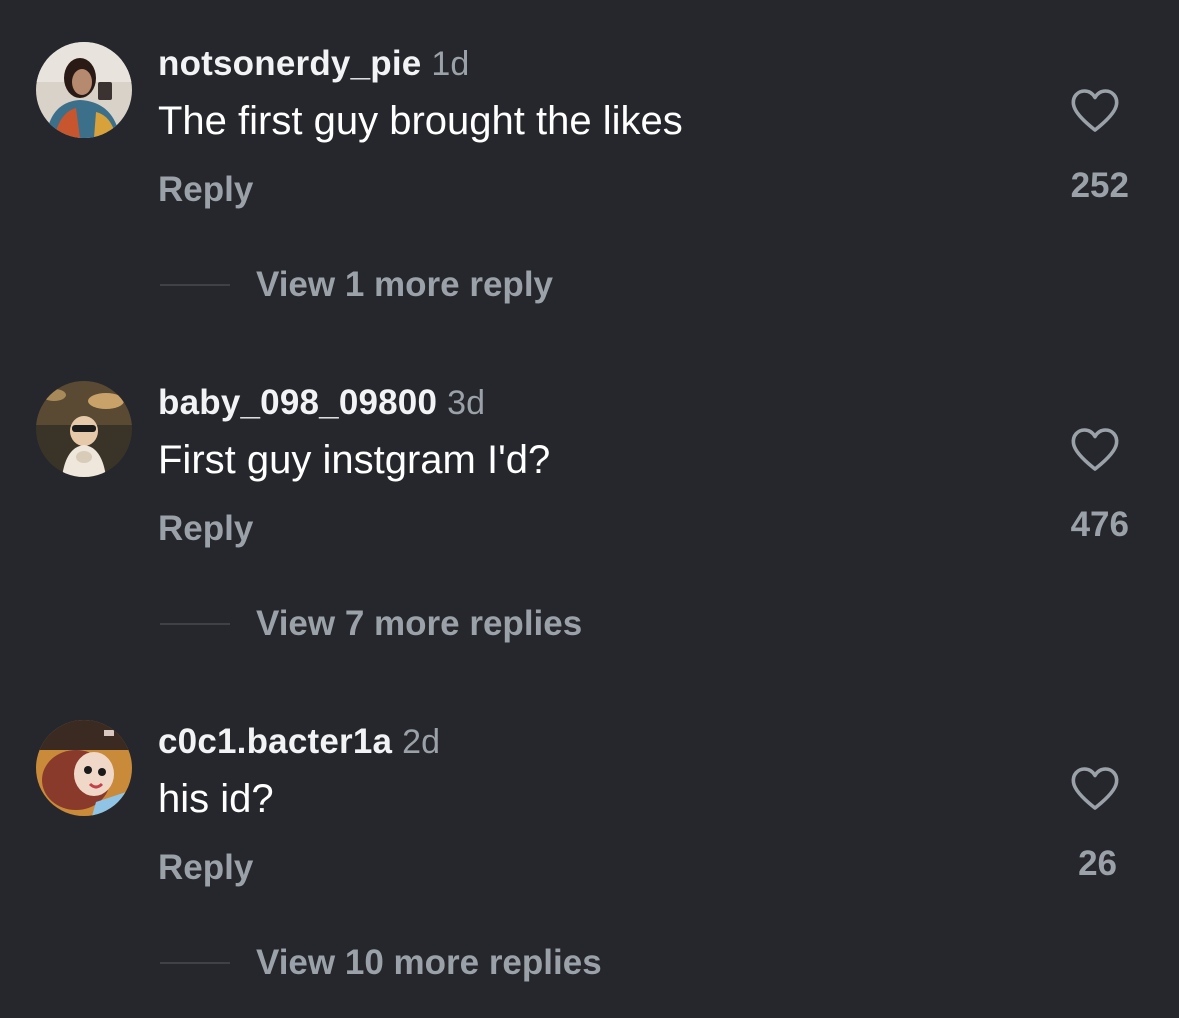 This screenshot has height=1018, width=1179. Describe the element at coordinates (421, 742) in the screenshot. I see `timestamp: 2d` at that location.